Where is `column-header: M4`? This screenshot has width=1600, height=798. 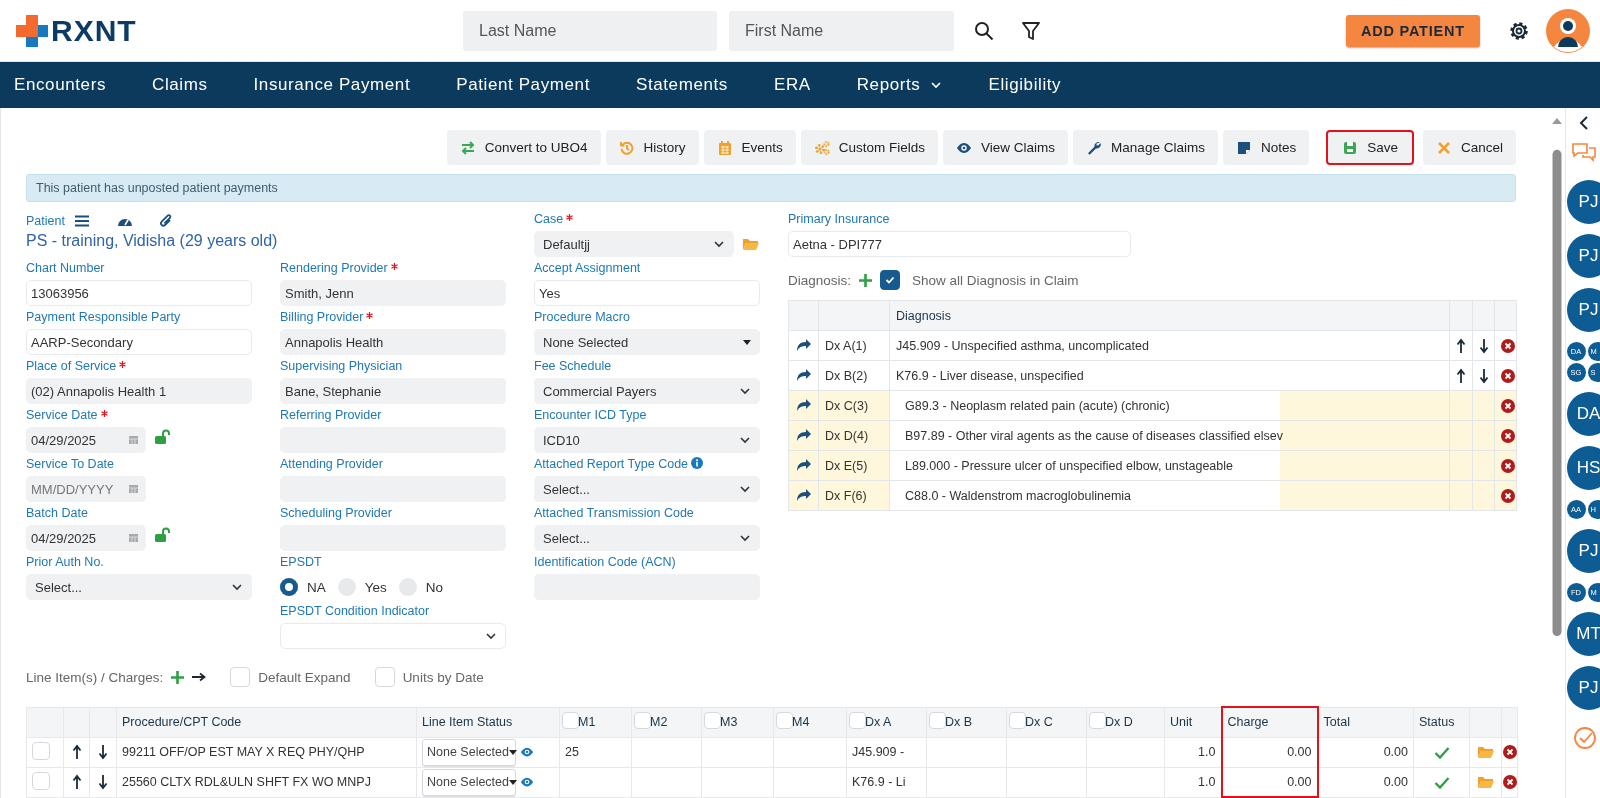
column-header: M4 is located at coordinates (810, 722).